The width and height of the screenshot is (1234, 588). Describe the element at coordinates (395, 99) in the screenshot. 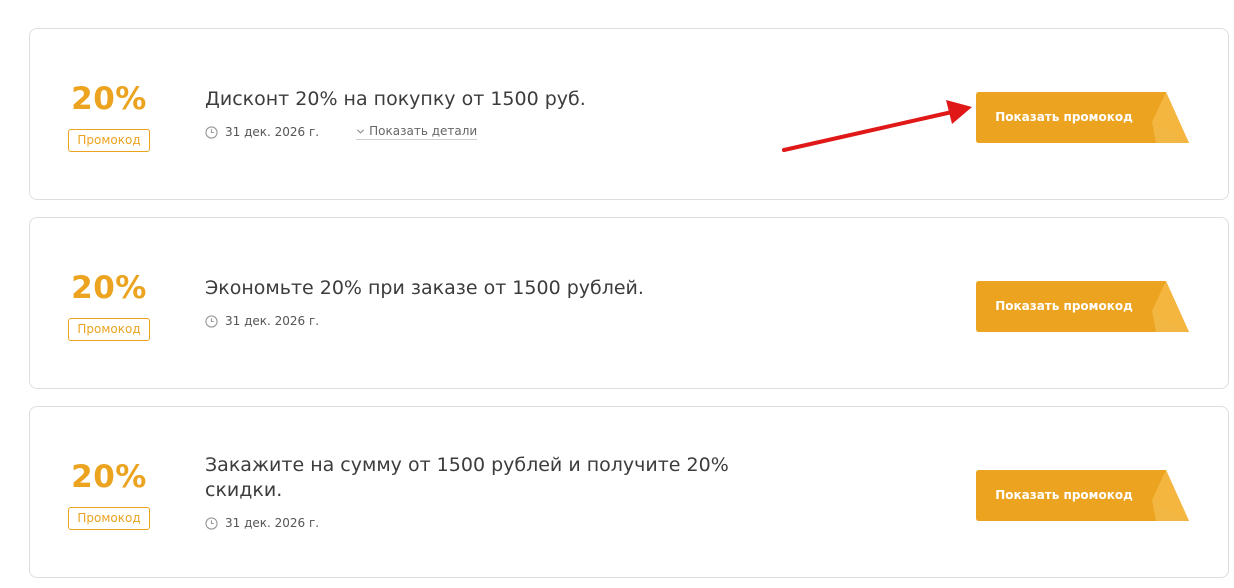

I see `offer-title: Дисконт 20% на покупку от 1500 руб.` at that location.